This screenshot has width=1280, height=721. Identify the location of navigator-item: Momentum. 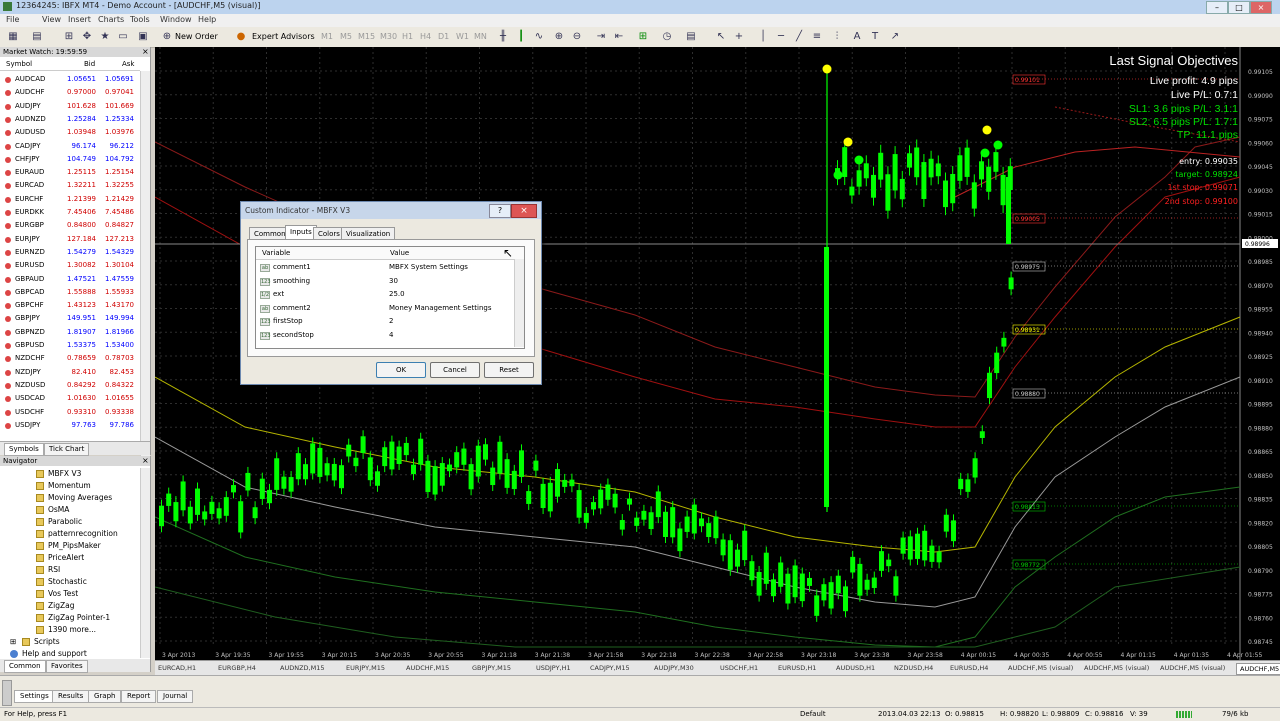
(70, 486).